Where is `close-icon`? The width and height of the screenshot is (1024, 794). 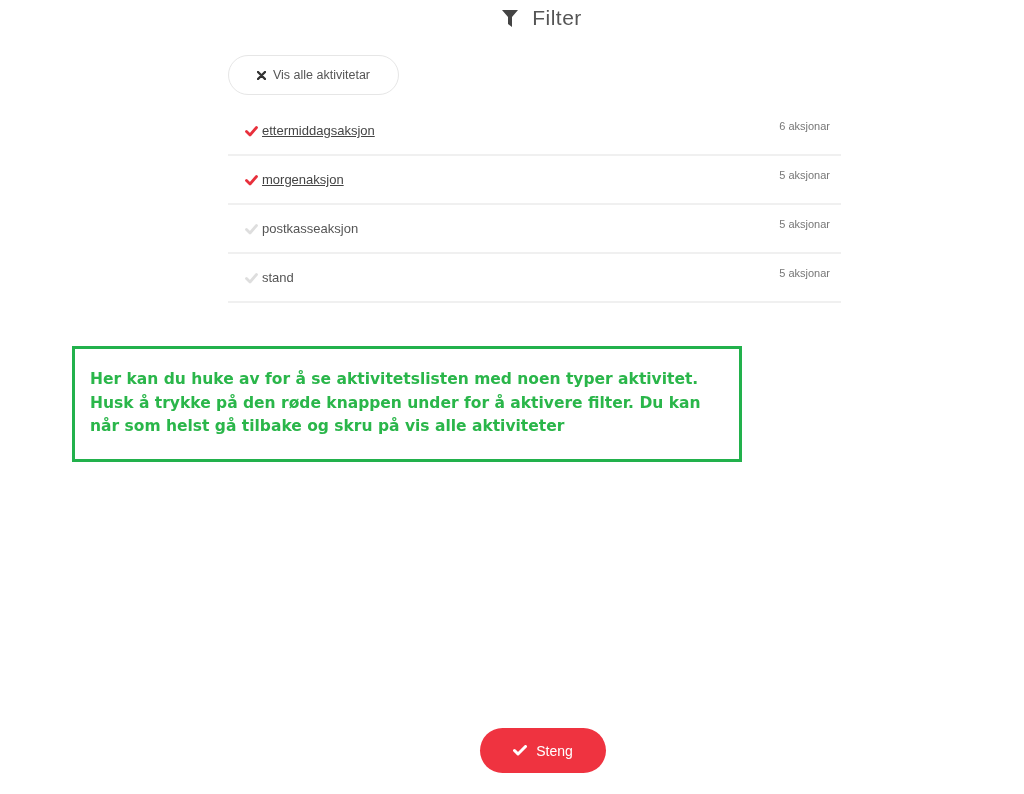 close-icon is located at coordinates (261, 75).